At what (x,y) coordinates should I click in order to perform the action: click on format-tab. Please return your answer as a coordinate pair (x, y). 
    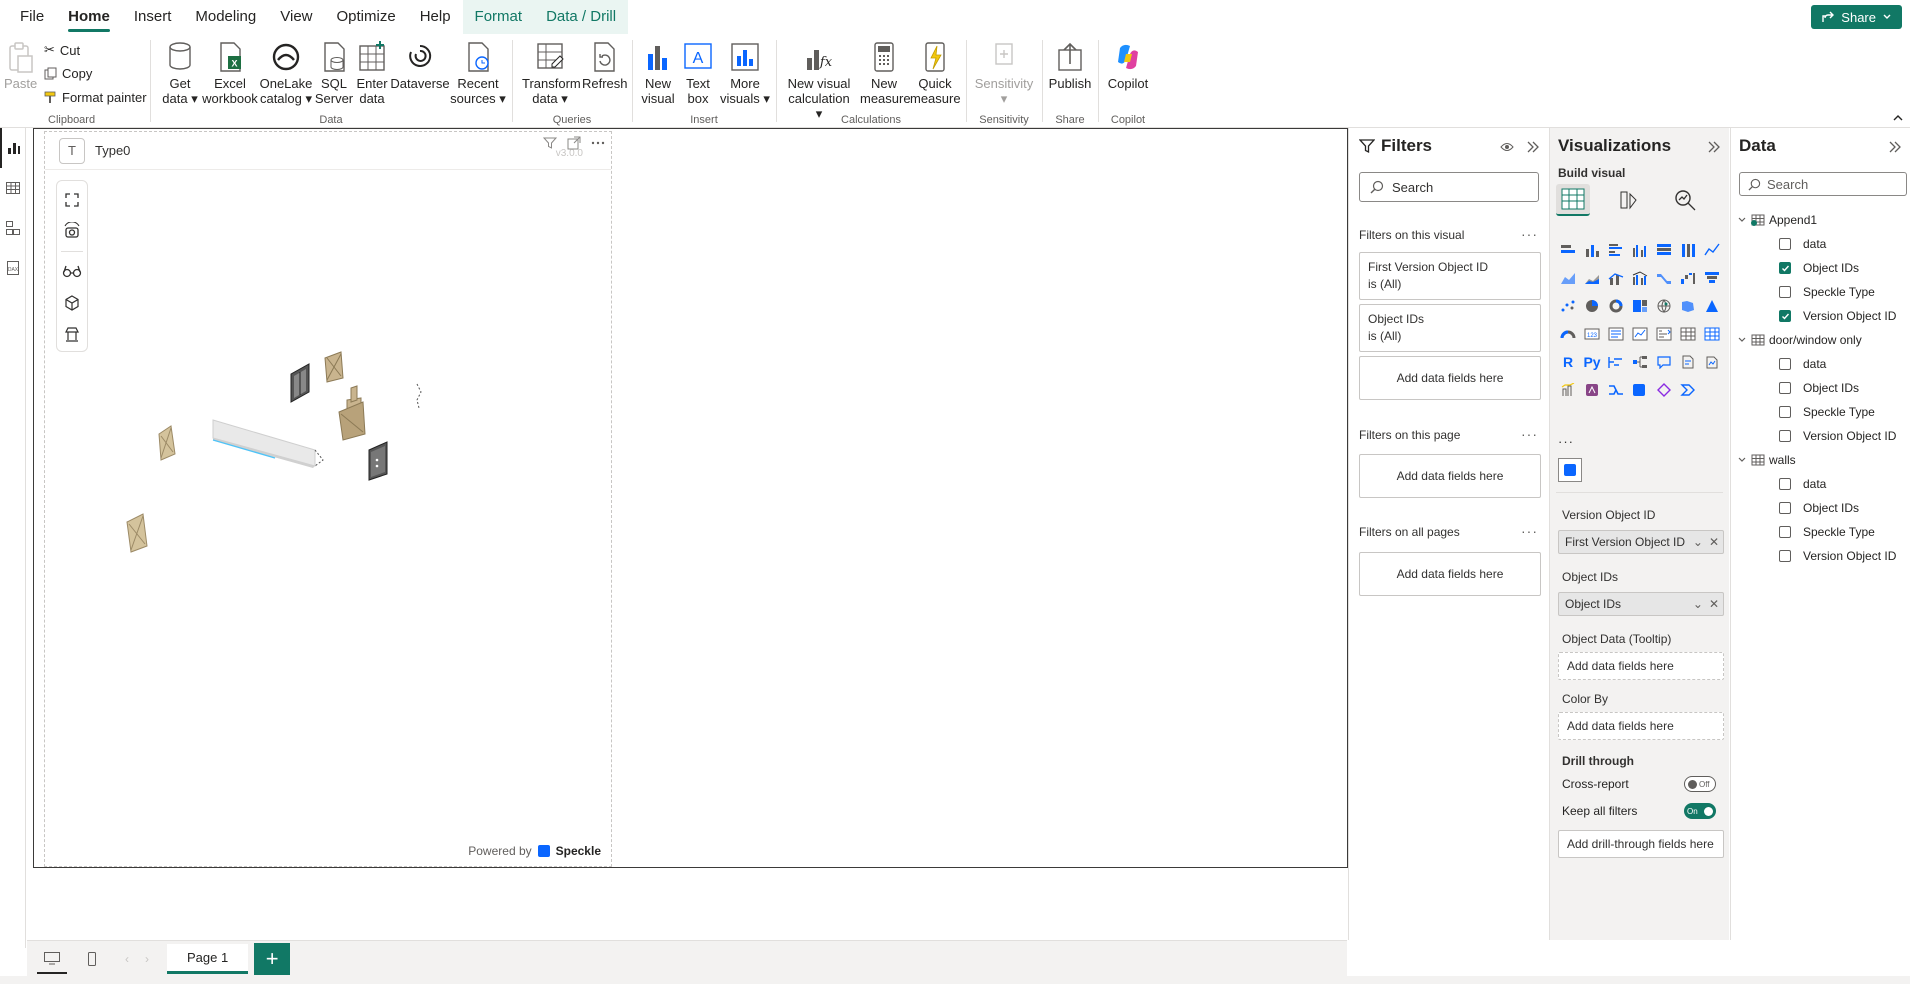
    Looking at the image, I should click on (1629, 200).